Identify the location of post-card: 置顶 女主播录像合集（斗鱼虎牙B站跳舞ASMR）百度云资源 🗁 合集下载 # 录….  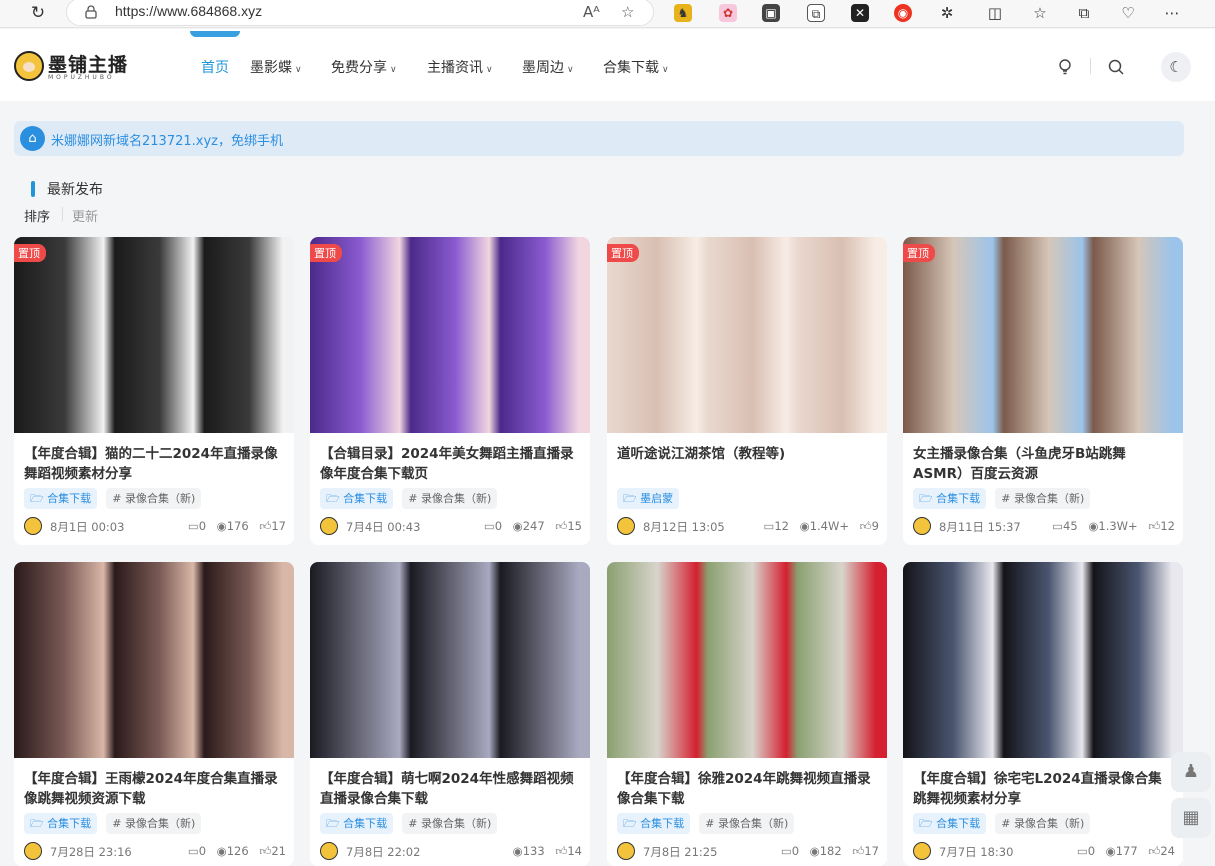
(1043, 391).